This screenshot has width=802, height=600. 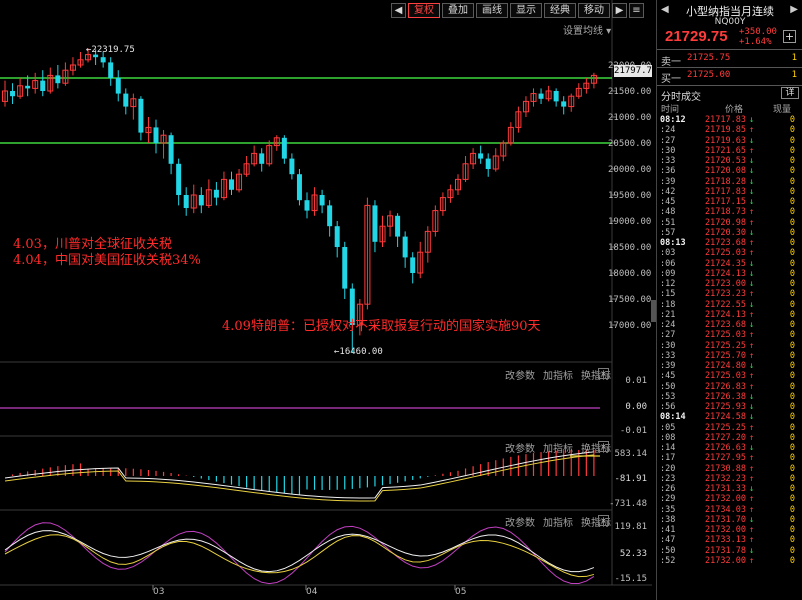 I want to click on buy1-price: 21725.00, so click(x=709, y=75).